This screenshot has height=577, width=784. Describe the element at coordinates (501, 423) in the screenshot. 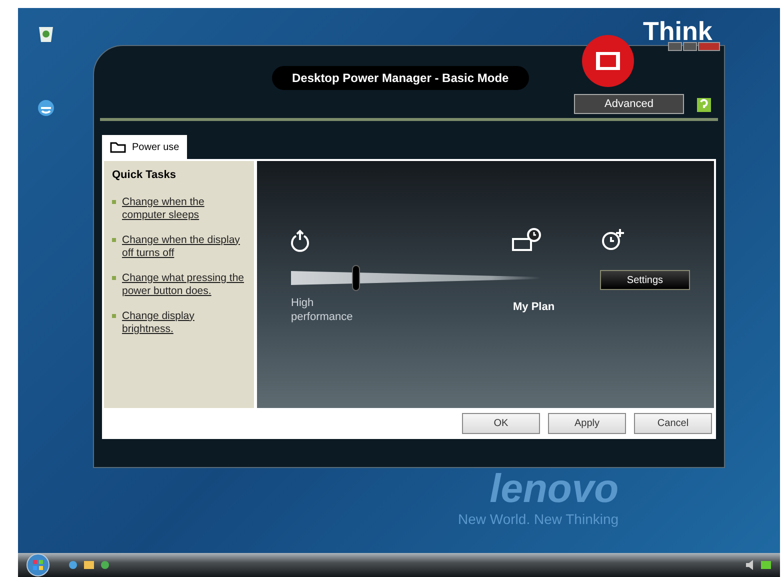

I see `dialog-button: OK` at that location.